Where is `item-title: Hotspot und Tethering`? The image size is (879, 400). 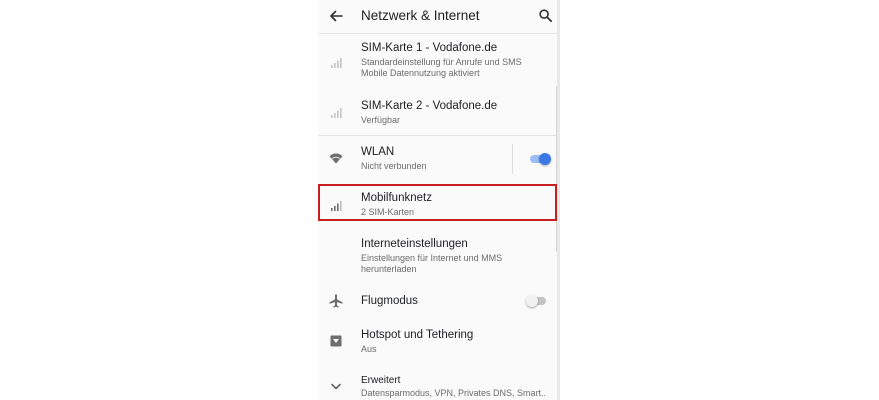
item-title: Hotspot und Tethering is located at coordinates (417, 335).